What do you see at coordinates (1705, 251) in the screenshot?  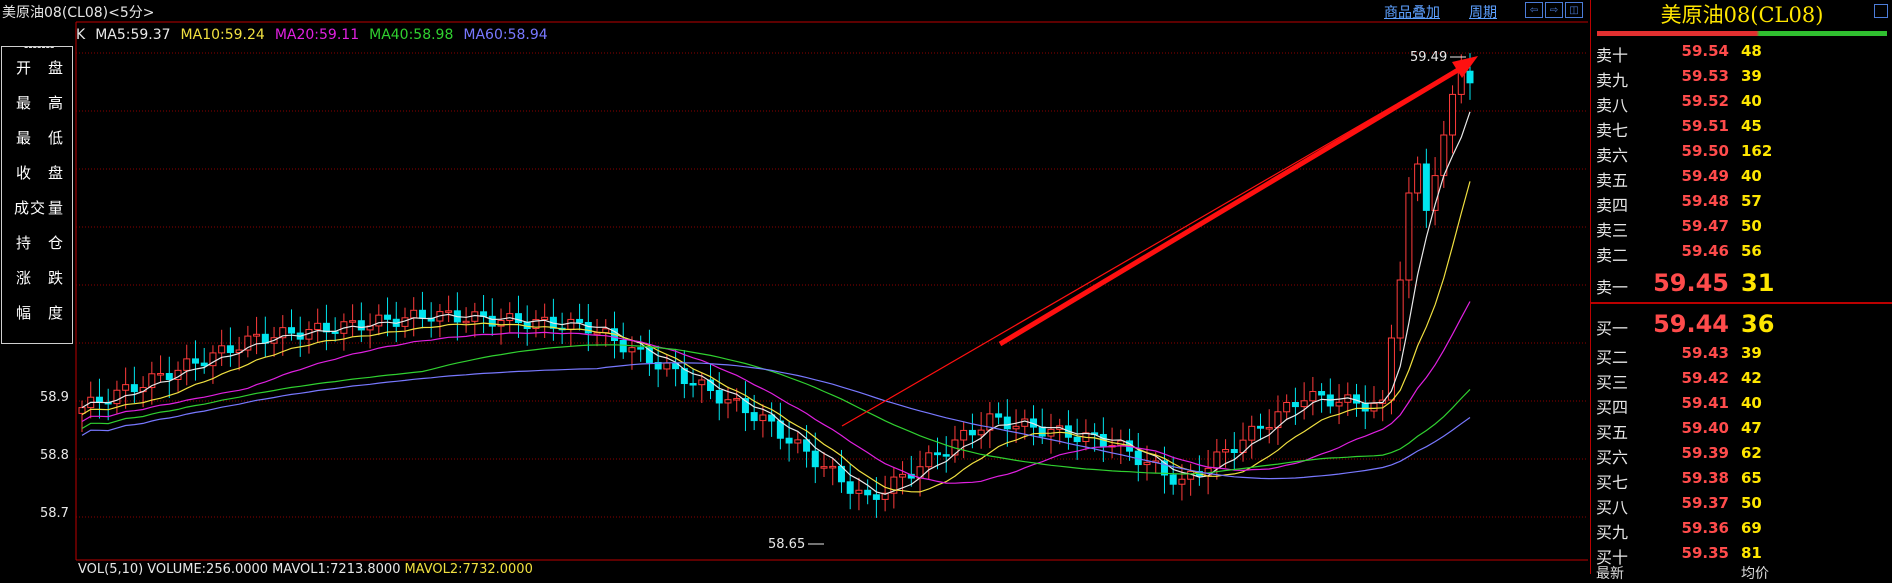 I see `ask-level-price: 59.46` at bounding box center [1705, 251].